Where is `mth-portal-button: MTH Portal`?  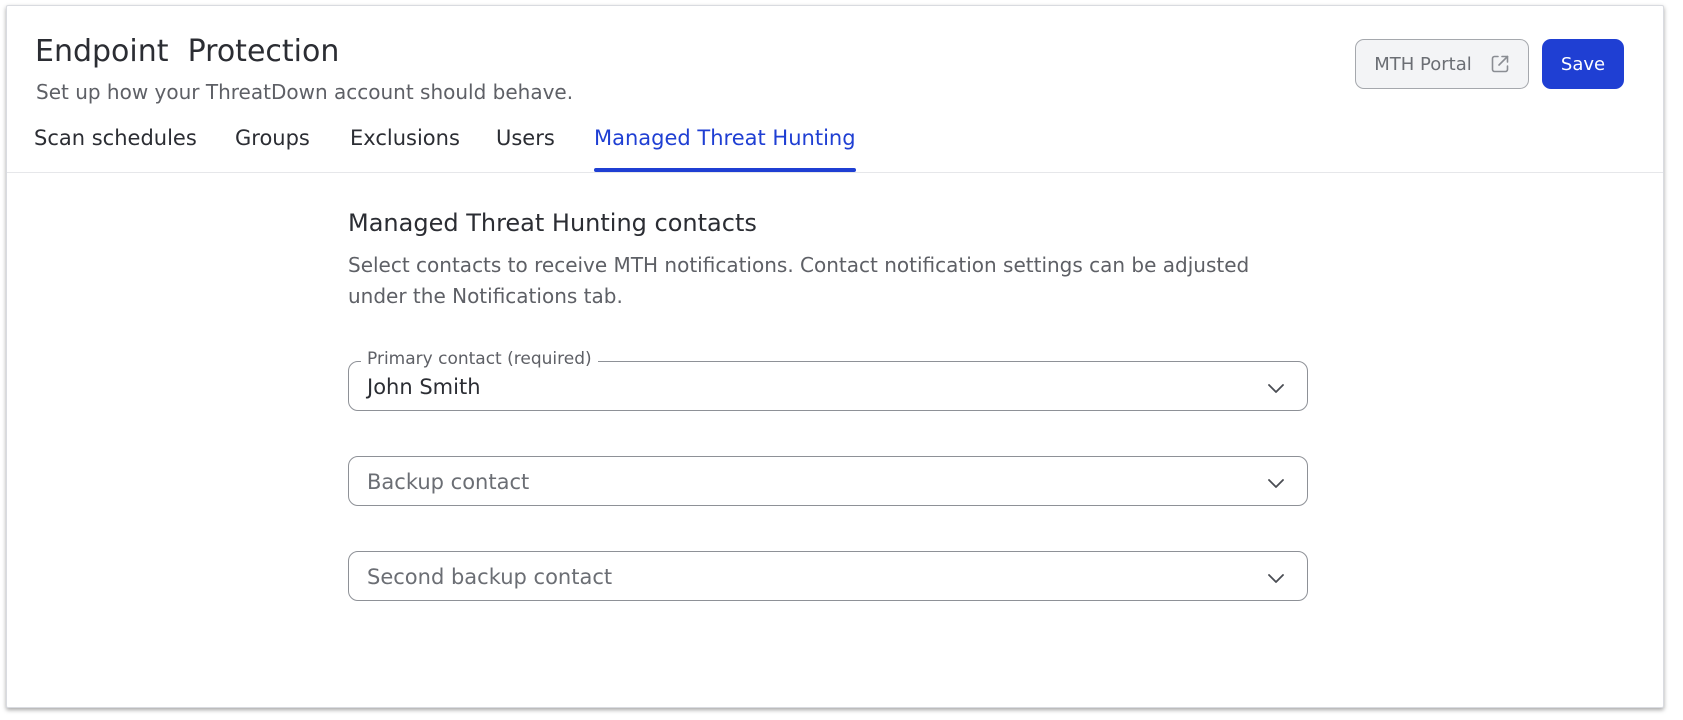
mth-portal-button: MTH Portal is located at coordinates (1442, 64).